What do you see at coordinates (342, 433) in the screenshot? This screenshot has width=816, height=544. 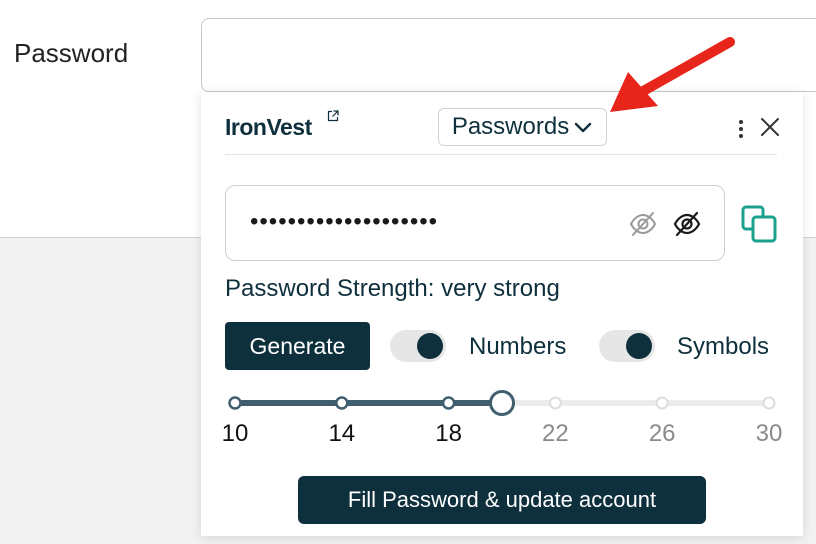 I see `slider-tick-label: 14` at bounding box center [342, 433].